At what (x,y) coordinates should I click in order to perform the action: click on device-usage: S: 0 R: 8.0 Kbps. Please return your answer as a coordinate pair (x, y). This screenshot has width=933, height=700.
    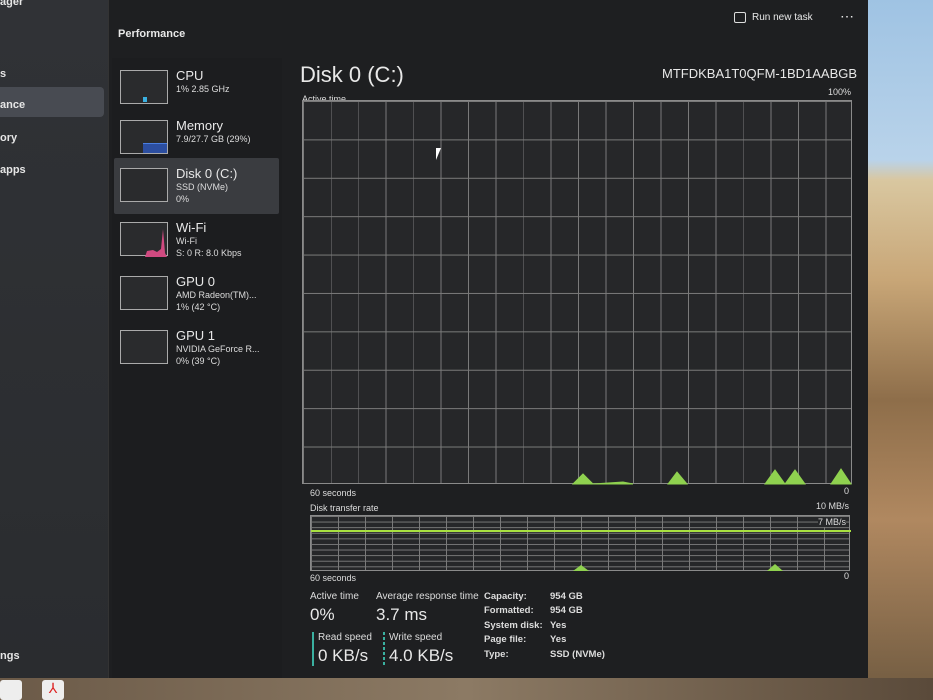
    Looking at the image, I should click on (209, 253).